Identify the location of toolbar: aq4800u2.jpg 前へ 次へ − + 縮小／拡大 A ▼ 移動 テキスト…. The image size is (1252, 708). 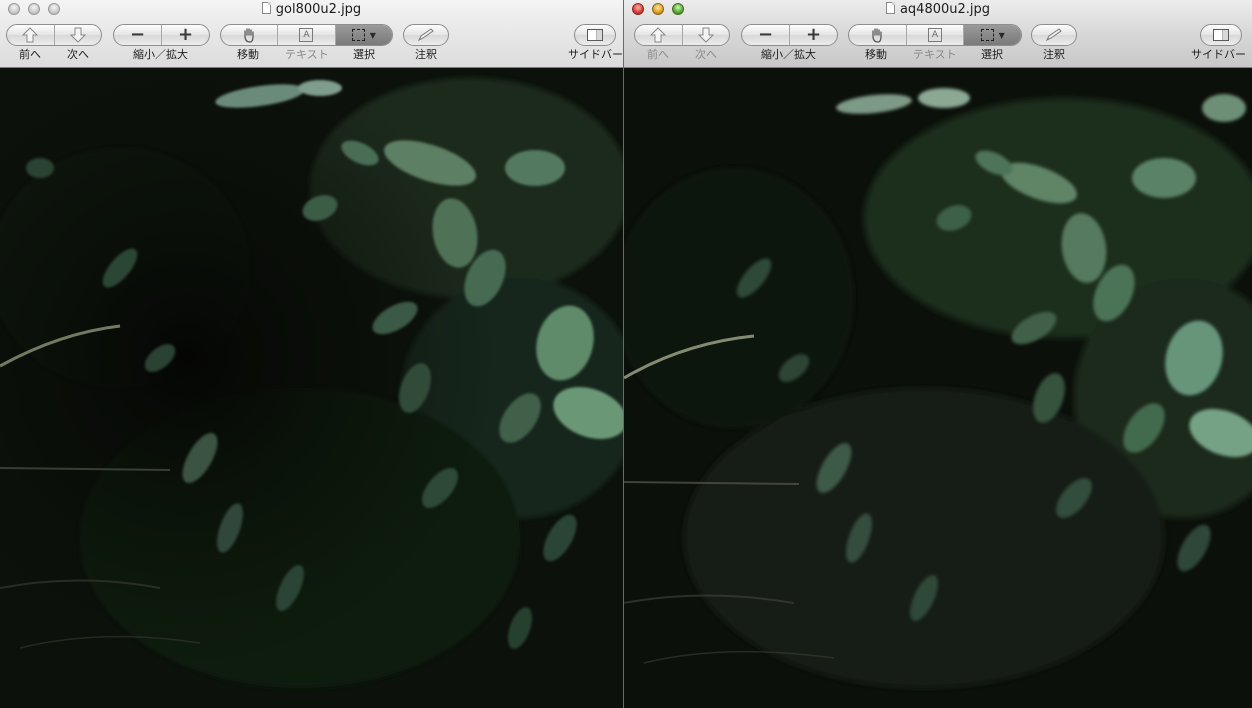
(938, 34).